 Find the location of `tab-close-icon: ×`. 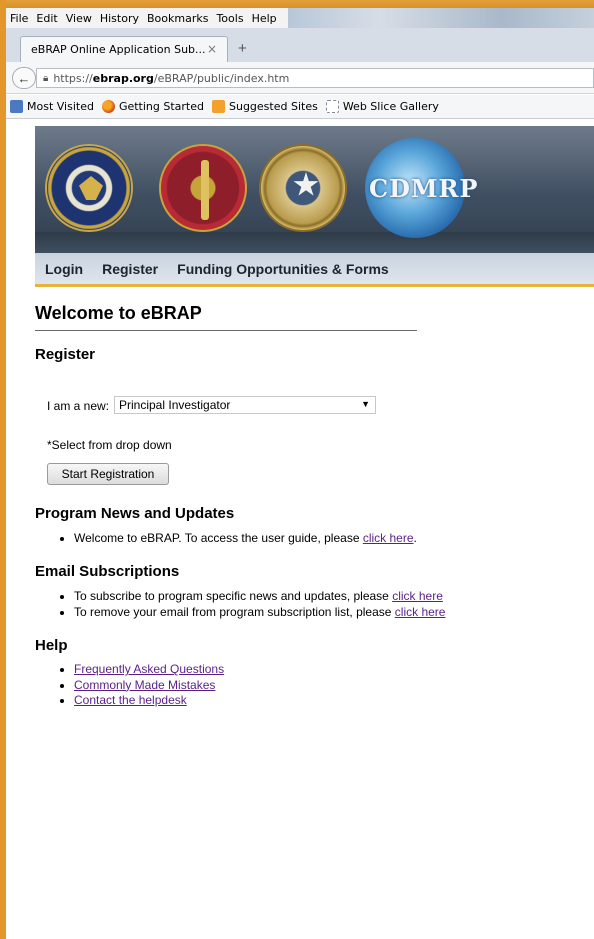

tab-close-icon: × is located at coordinates (212, 49).